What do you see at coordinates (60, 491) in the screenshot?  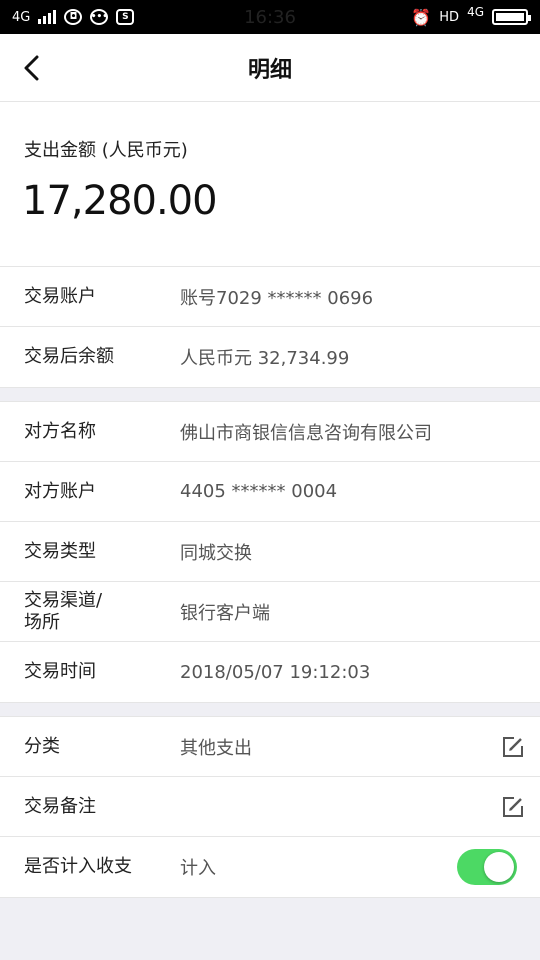 I see `row-label: 对方账户` at bounding box center [60, 491].